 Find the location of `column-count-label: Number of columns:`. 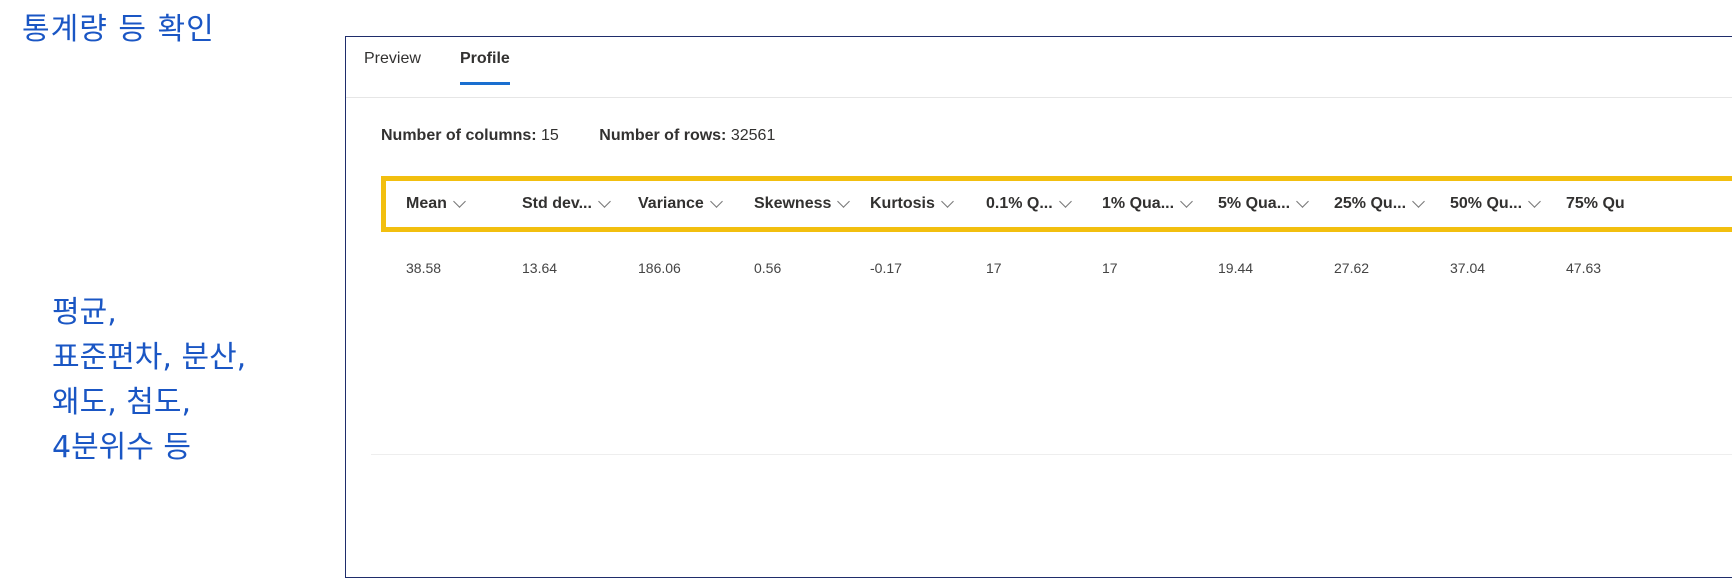

column-count-label: Number of columns: is located at coordinates (459, 135).